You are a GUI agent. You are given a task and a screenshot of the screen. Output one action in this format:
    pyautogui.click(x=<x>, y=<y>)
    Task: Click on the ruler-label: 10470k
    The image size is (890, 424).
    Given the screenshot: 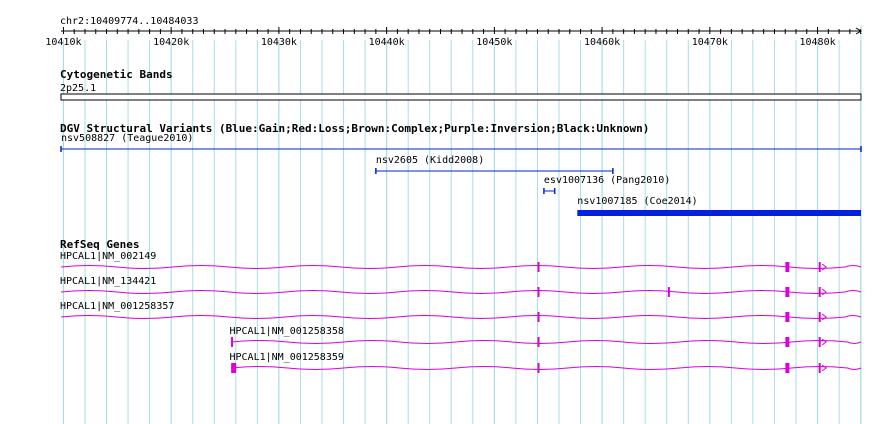 What is the action you would take?
    pyautogui.click(x=710, y=42)
    